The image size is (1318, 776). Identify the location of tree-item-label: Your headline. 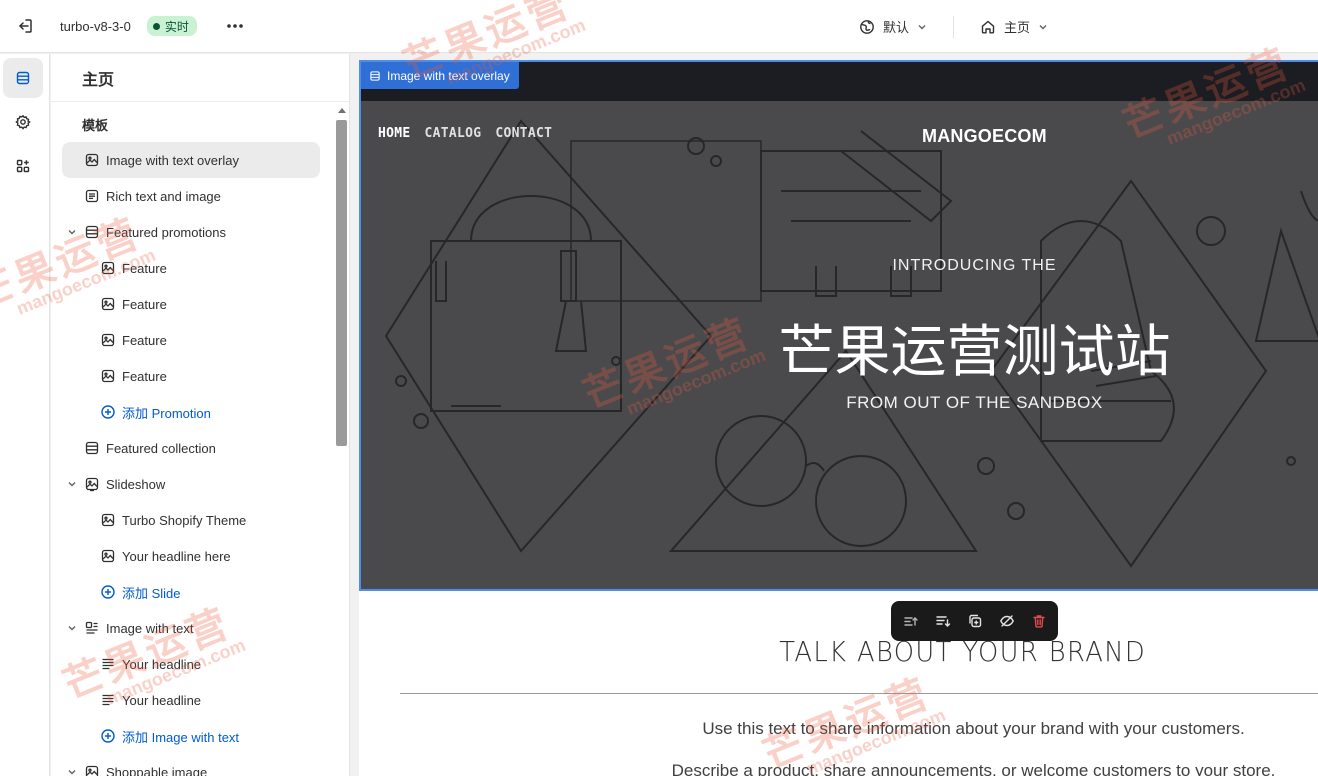
(162, 700).